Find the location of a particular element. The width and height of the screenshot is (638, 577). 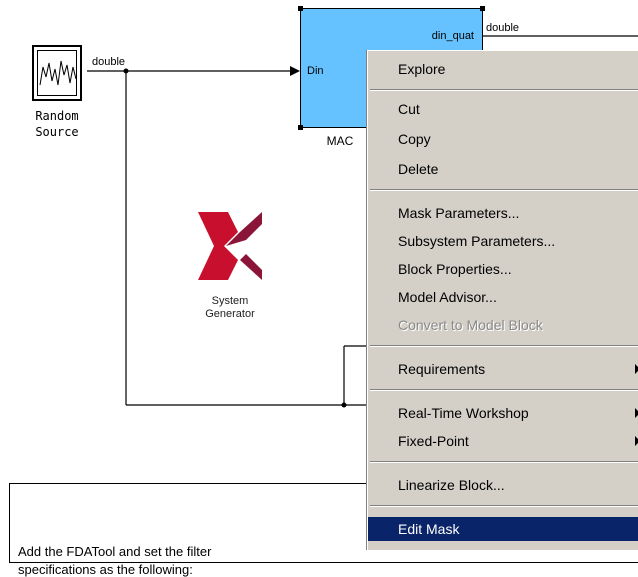

menu-item-requirements: Requirements is located at coordinates (503, 369).